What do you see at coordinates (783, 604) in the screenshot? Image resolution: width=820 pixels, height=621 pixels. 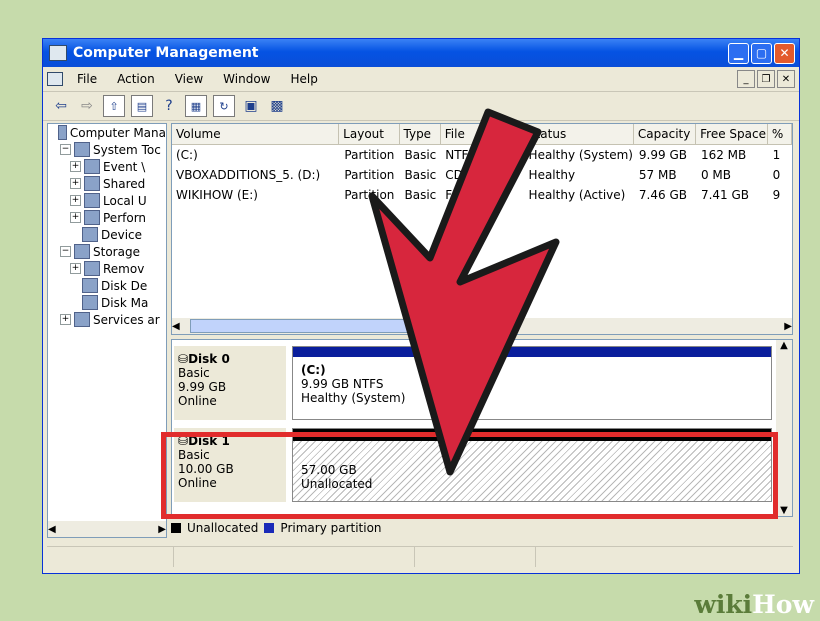 I see `watermark-how: How` at bounding box center [783, 604].